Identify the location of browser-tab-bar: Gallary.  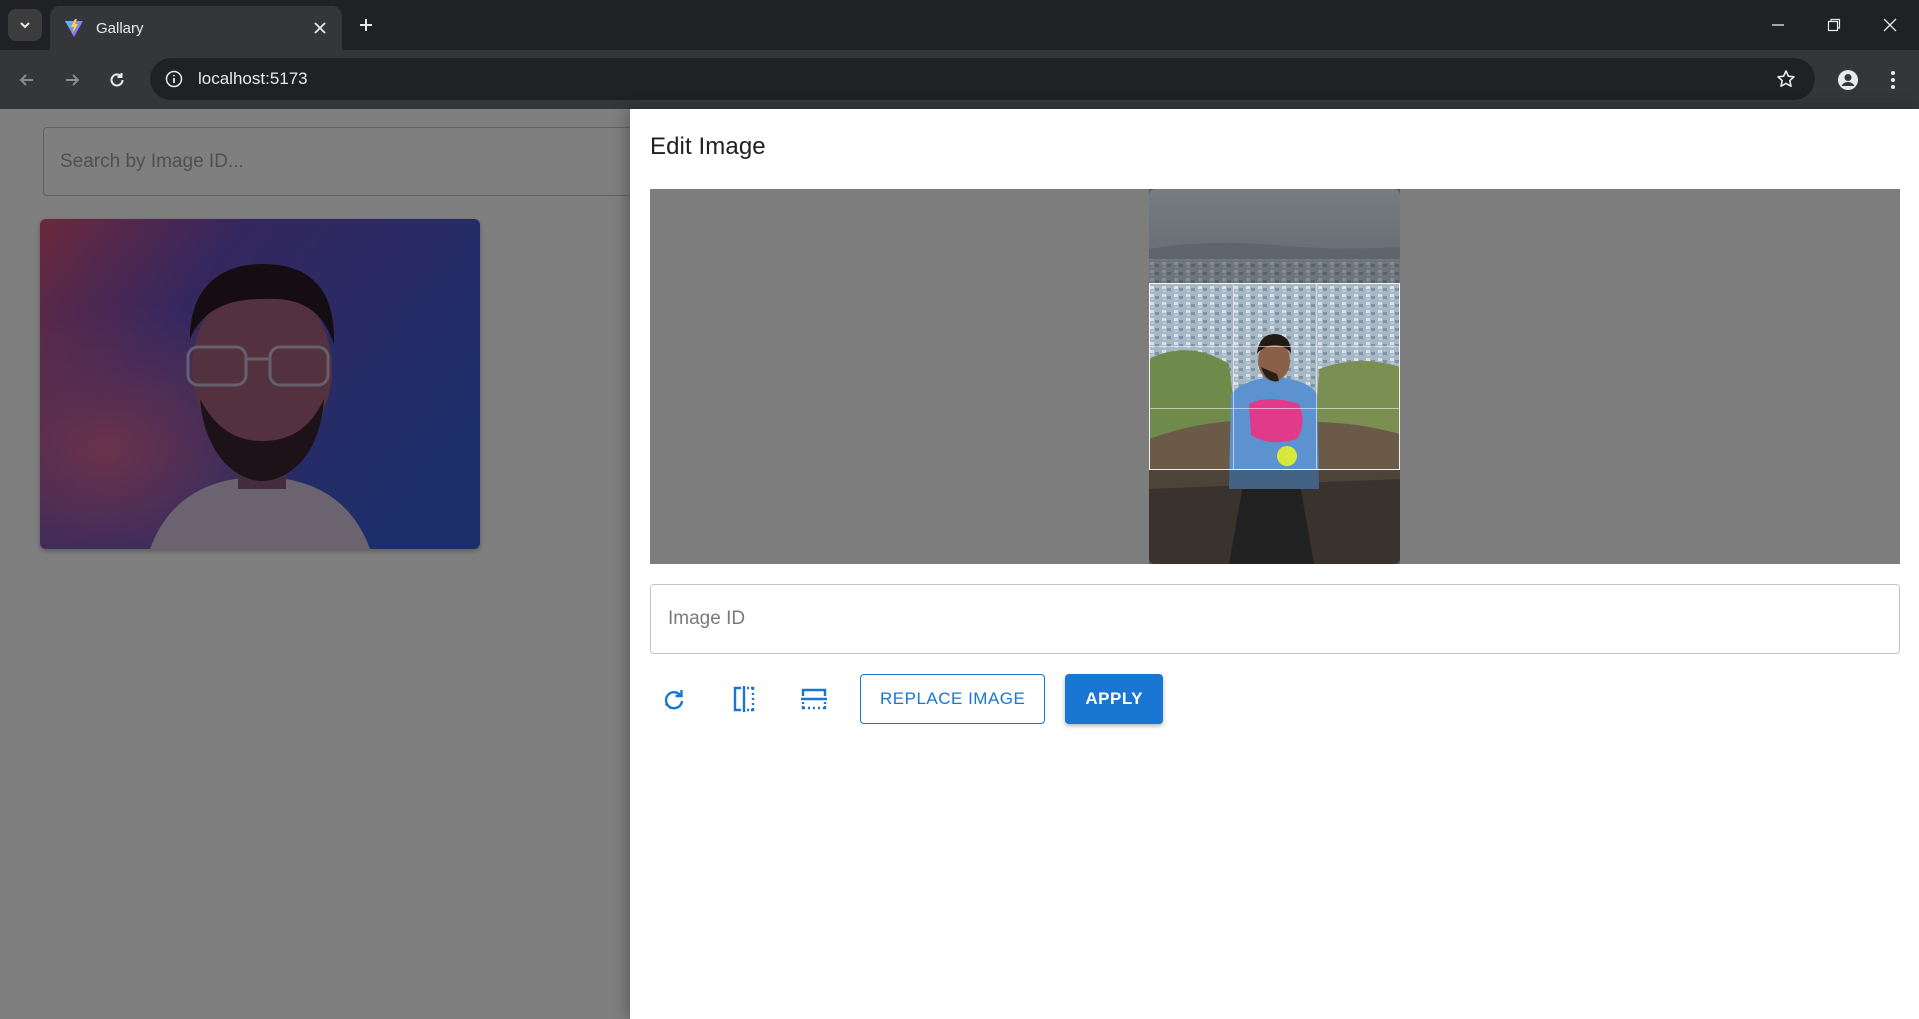
(959, 25).